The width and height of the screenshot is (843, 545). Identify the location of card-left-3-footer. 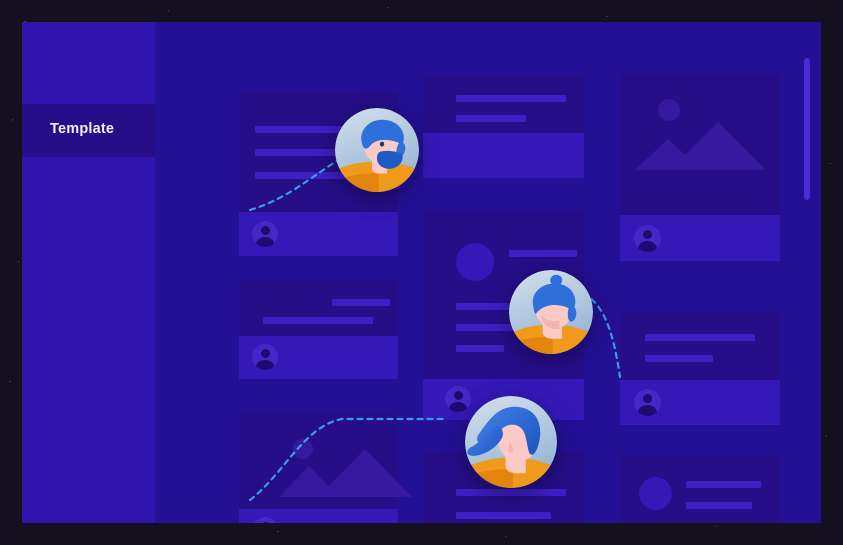
(318, 516).